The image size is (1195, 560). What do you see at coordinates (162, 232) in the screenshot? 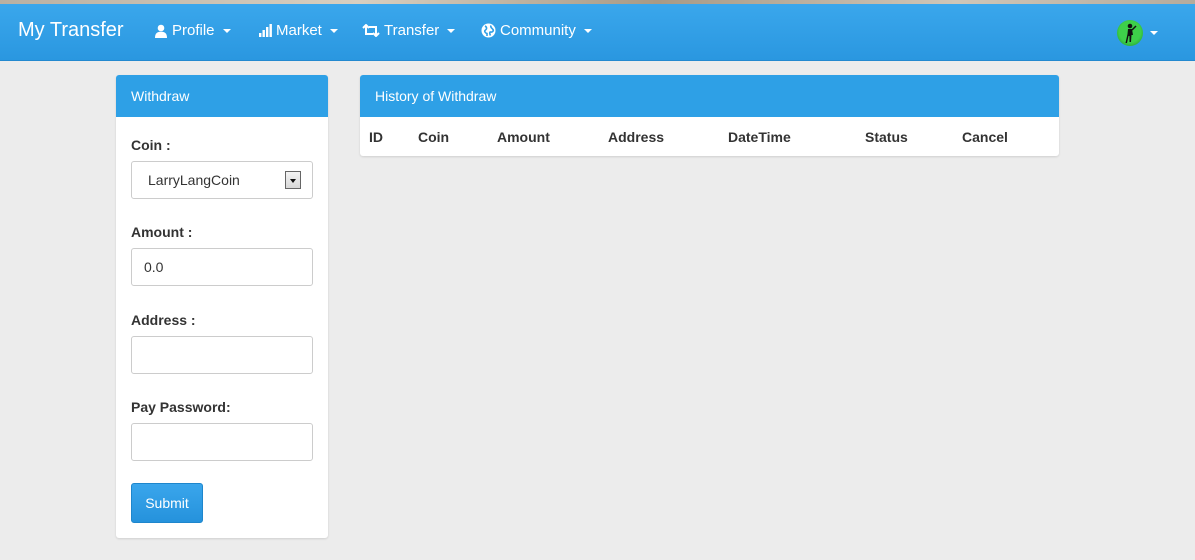
I see `amount-label: Amount :` at bounding box center [162, 232].